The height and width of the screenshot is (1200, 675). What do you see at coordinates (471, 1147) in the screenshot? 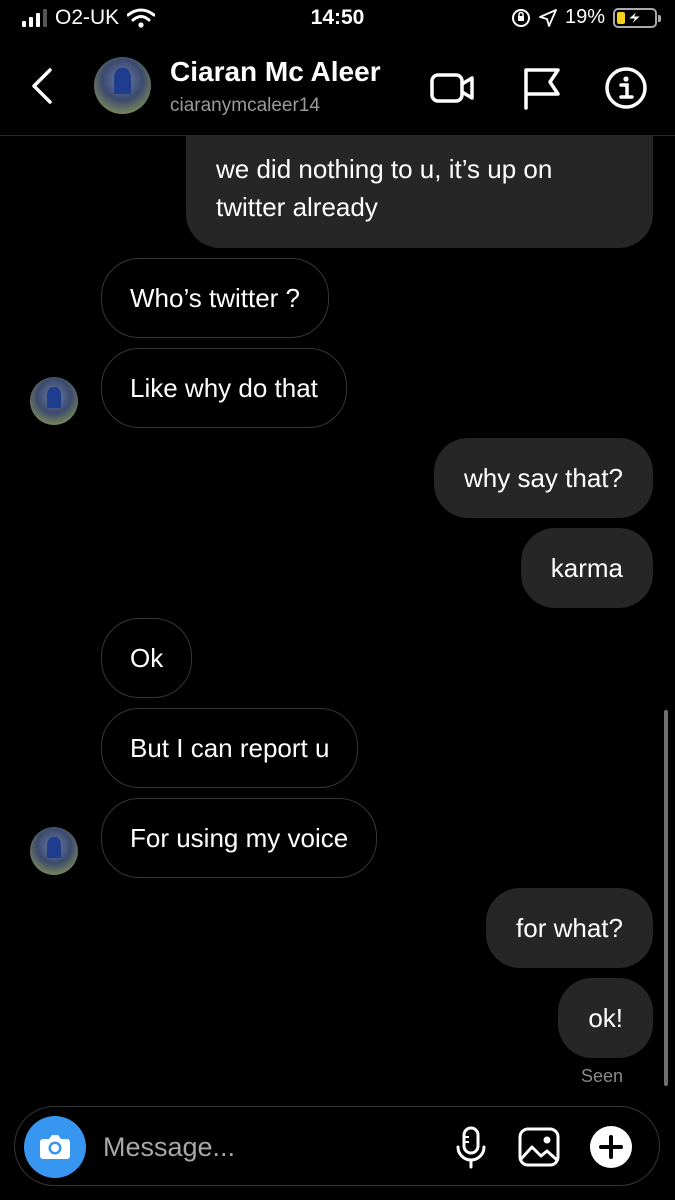
I see `microphone-icon` at bounding box center [471, 1147].